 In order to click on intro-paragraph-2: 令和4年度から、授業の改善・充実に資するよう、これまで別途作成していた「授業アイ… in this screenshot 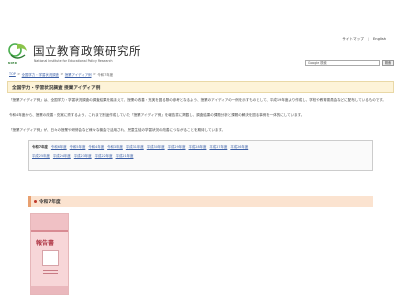, I will do `click(157, 115)`.